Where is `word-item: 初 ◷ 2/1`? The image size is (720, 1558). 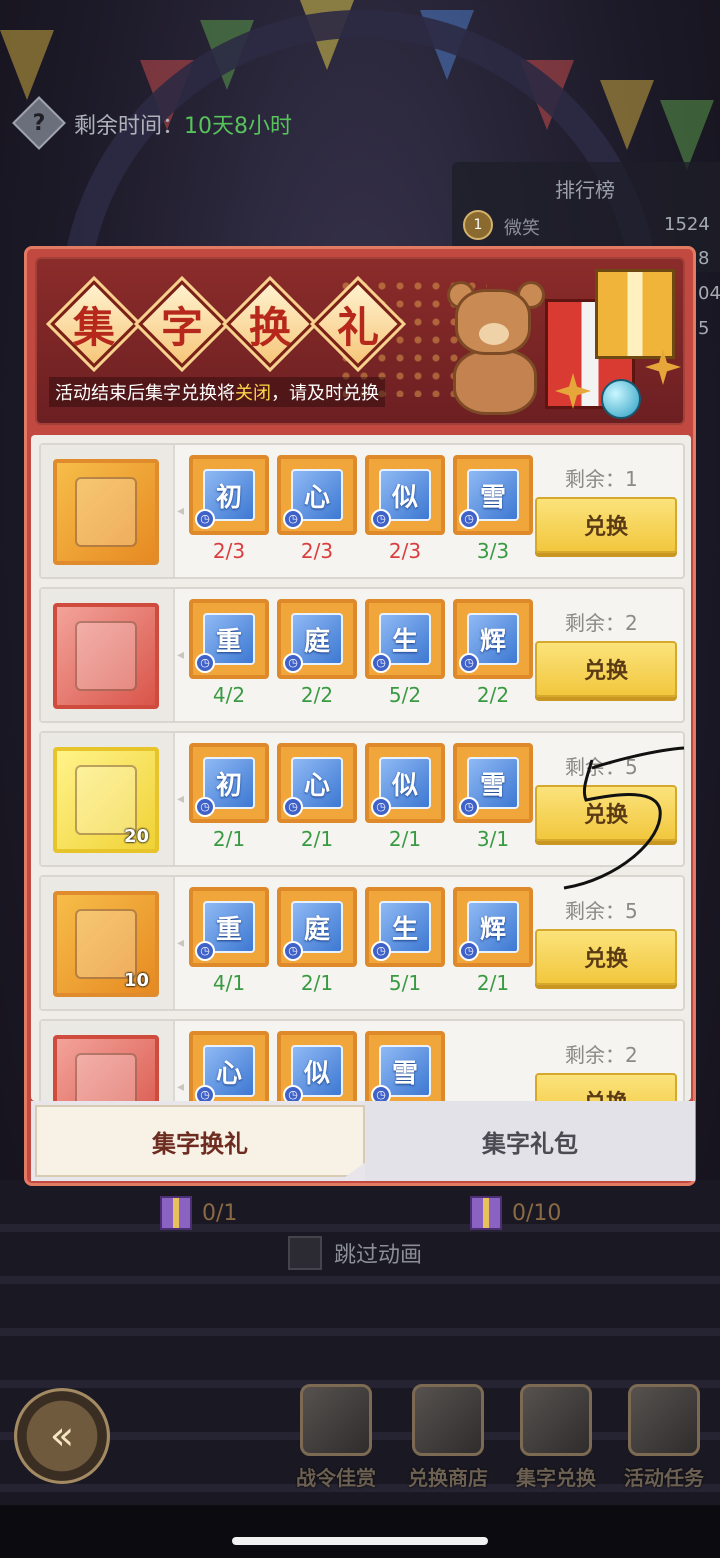 word-item: 初 ◷ 2/1 is located at coordinates (229, 797).